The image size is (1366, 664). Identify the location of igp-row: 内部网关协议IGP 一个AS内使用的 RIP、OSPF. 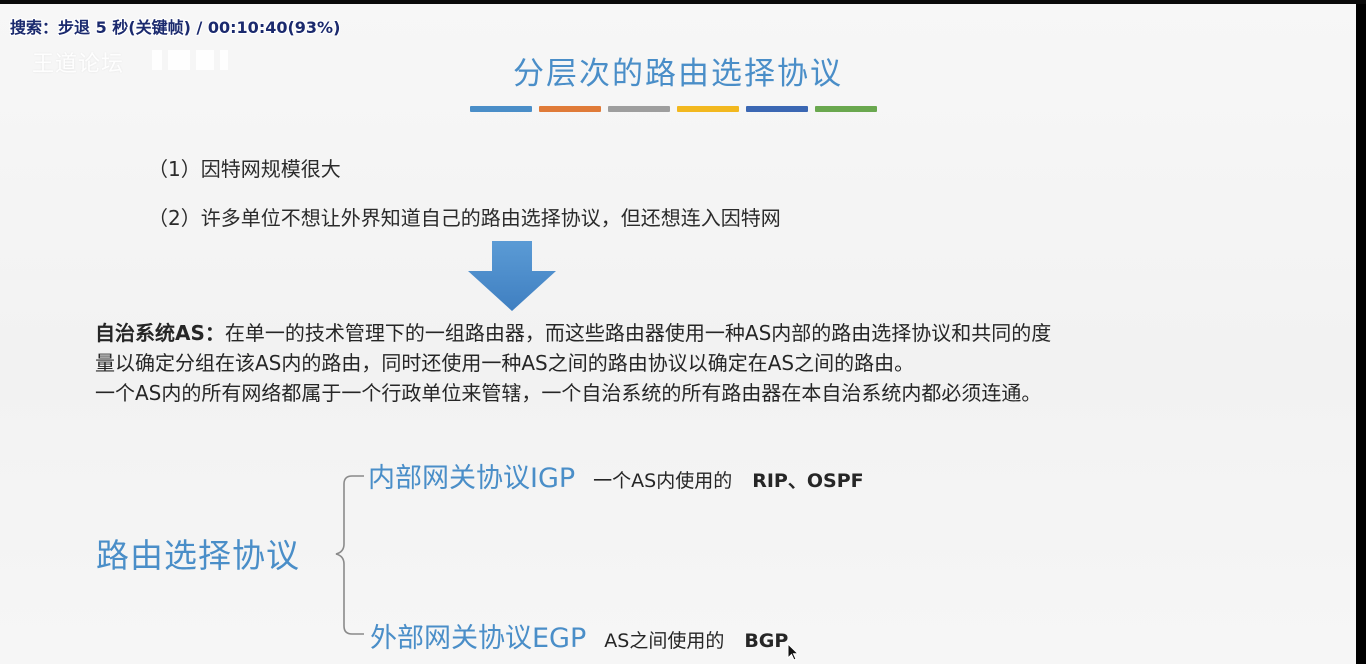
(616, 475).